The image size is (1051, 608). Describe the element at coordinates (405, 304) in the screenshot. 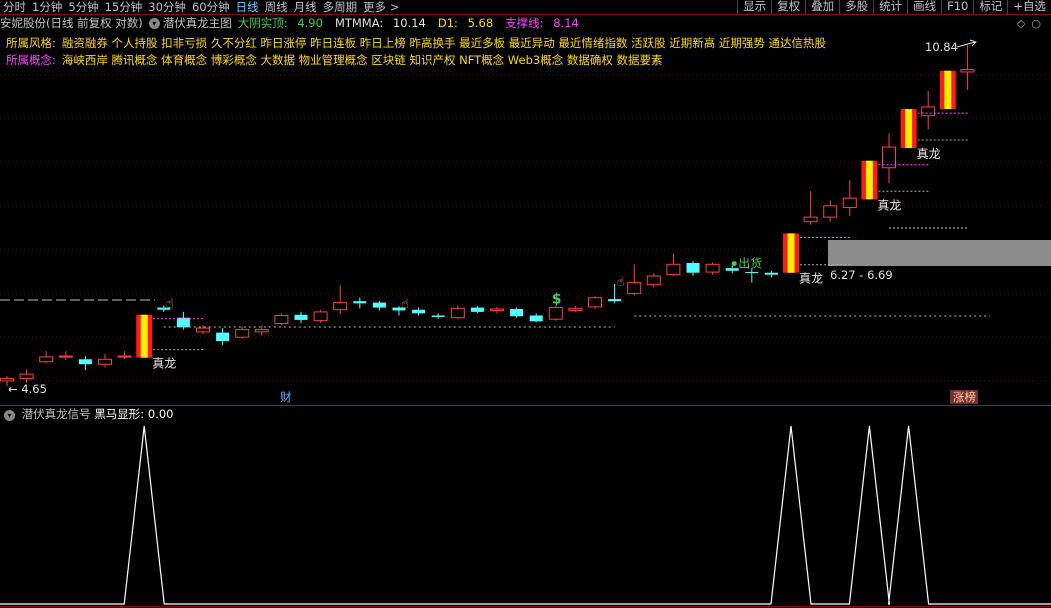

I see `hand-marker-1: ☝` at that location.